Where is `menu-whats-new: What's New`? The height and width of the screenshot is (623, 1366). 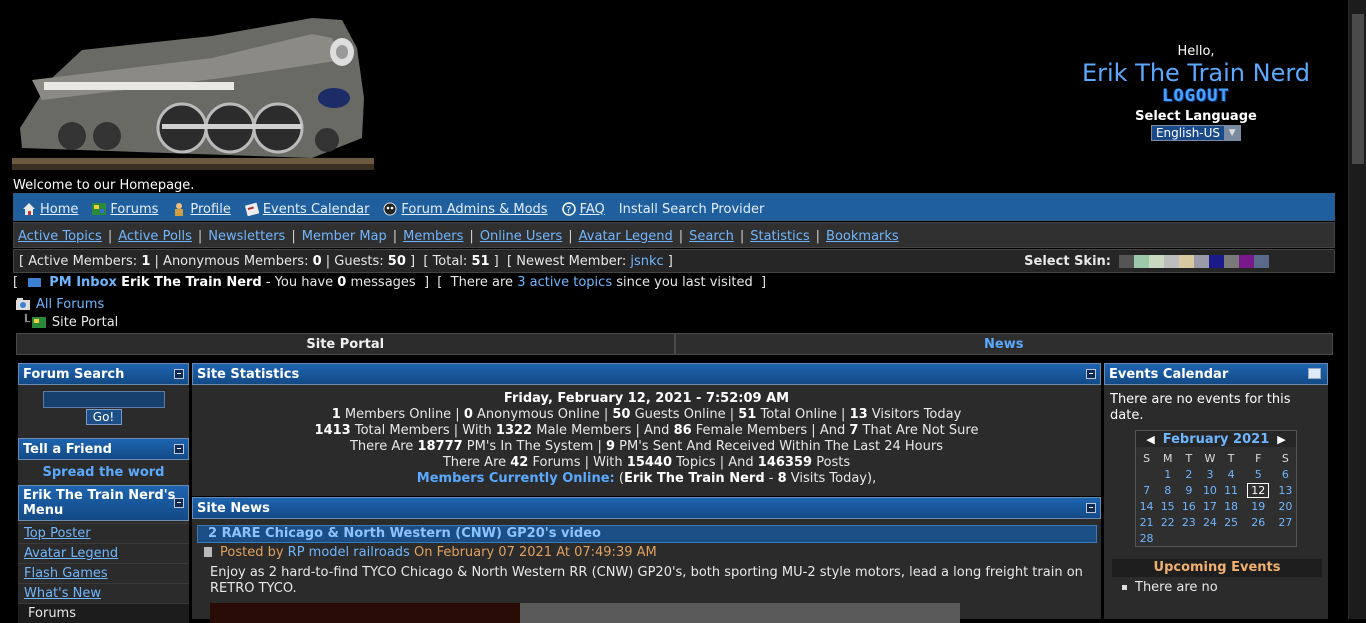
menu-whats-new: What's New is located at coordinates (103, 593).